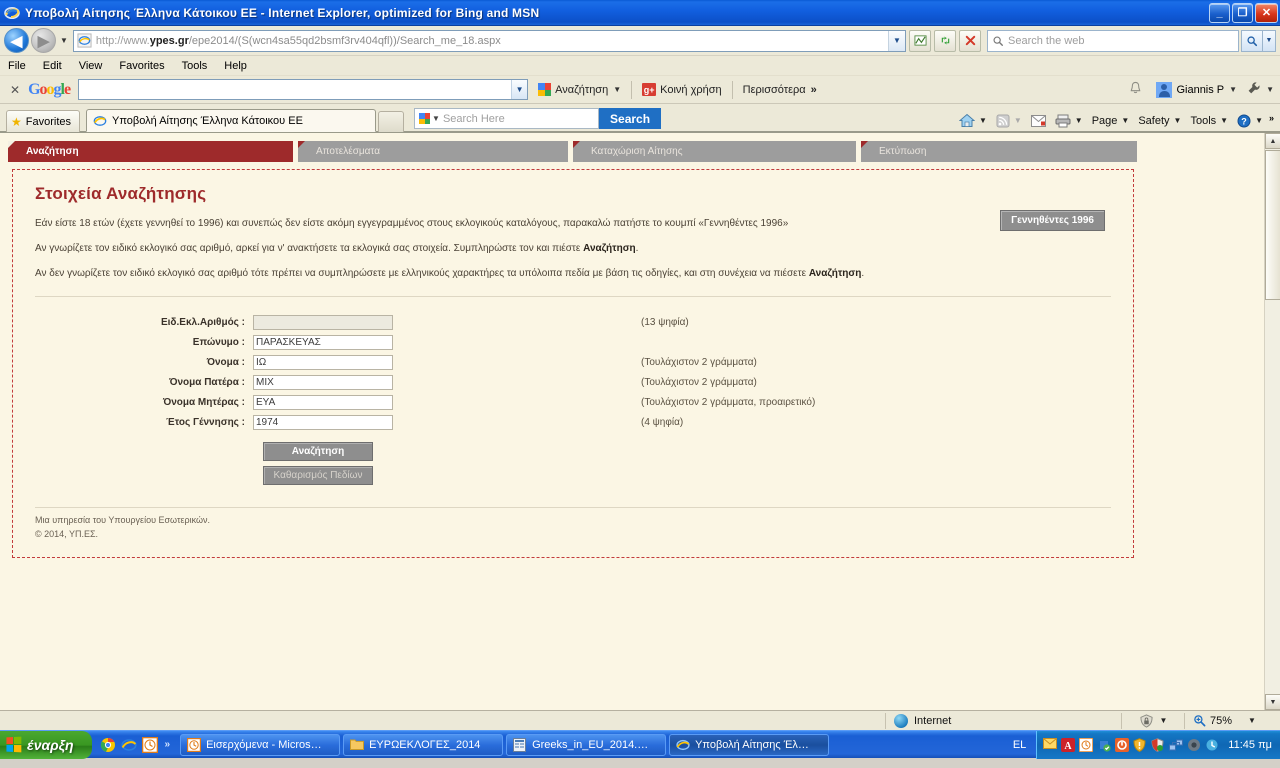  I want to click on field-input-onoma: ΙΩ, so click(323, 362).